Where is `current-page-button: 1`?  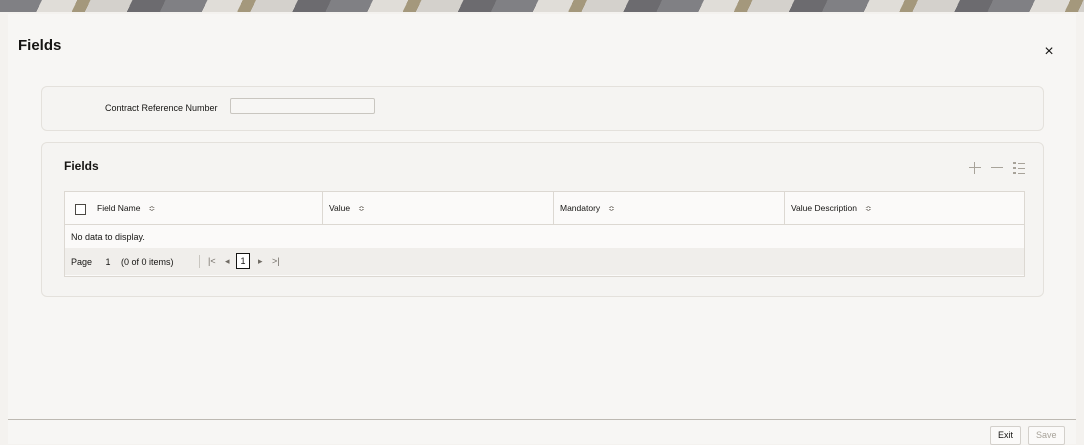
current-page-button: 1 is located at coordinates (243, 261).